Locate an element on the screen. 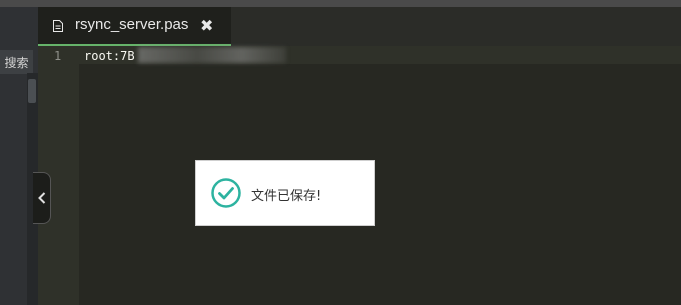  sidebar-scrollbar-thumb is located at coordinates (32, 91).